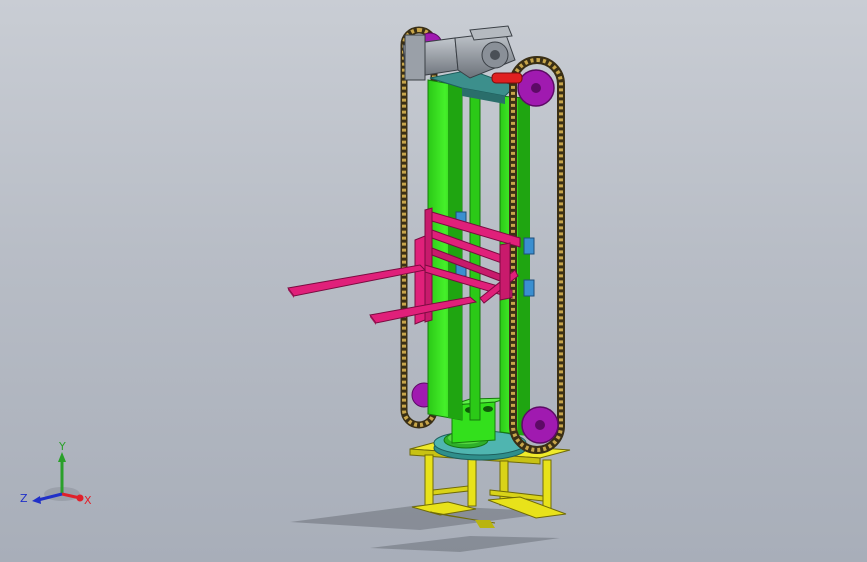  Describe the element at coordinates (24, 498) in the screenshot. I see `z-axis-label: Z` at that location.